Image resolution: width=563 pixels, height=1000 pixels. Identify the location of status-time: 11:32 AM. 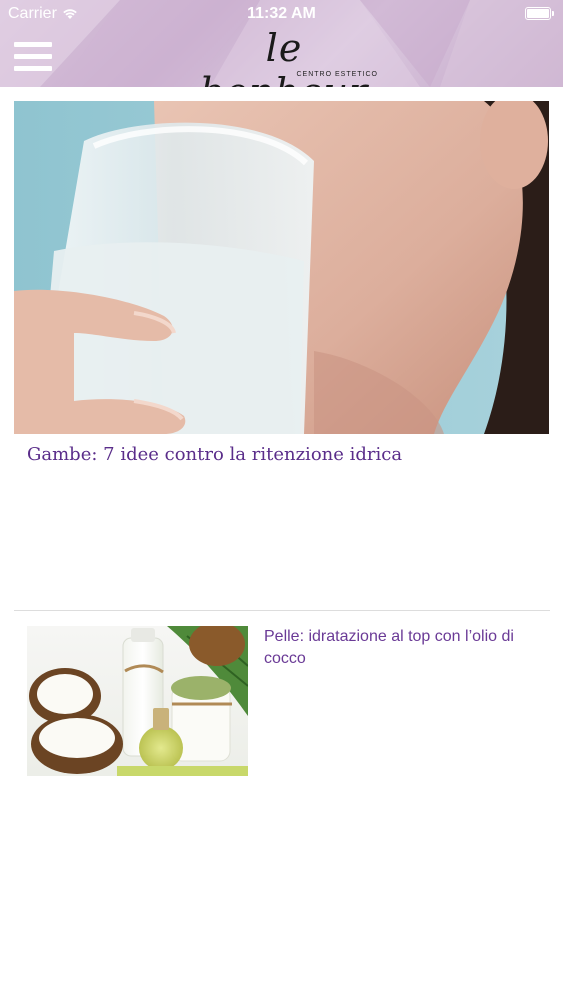
(281, 13).